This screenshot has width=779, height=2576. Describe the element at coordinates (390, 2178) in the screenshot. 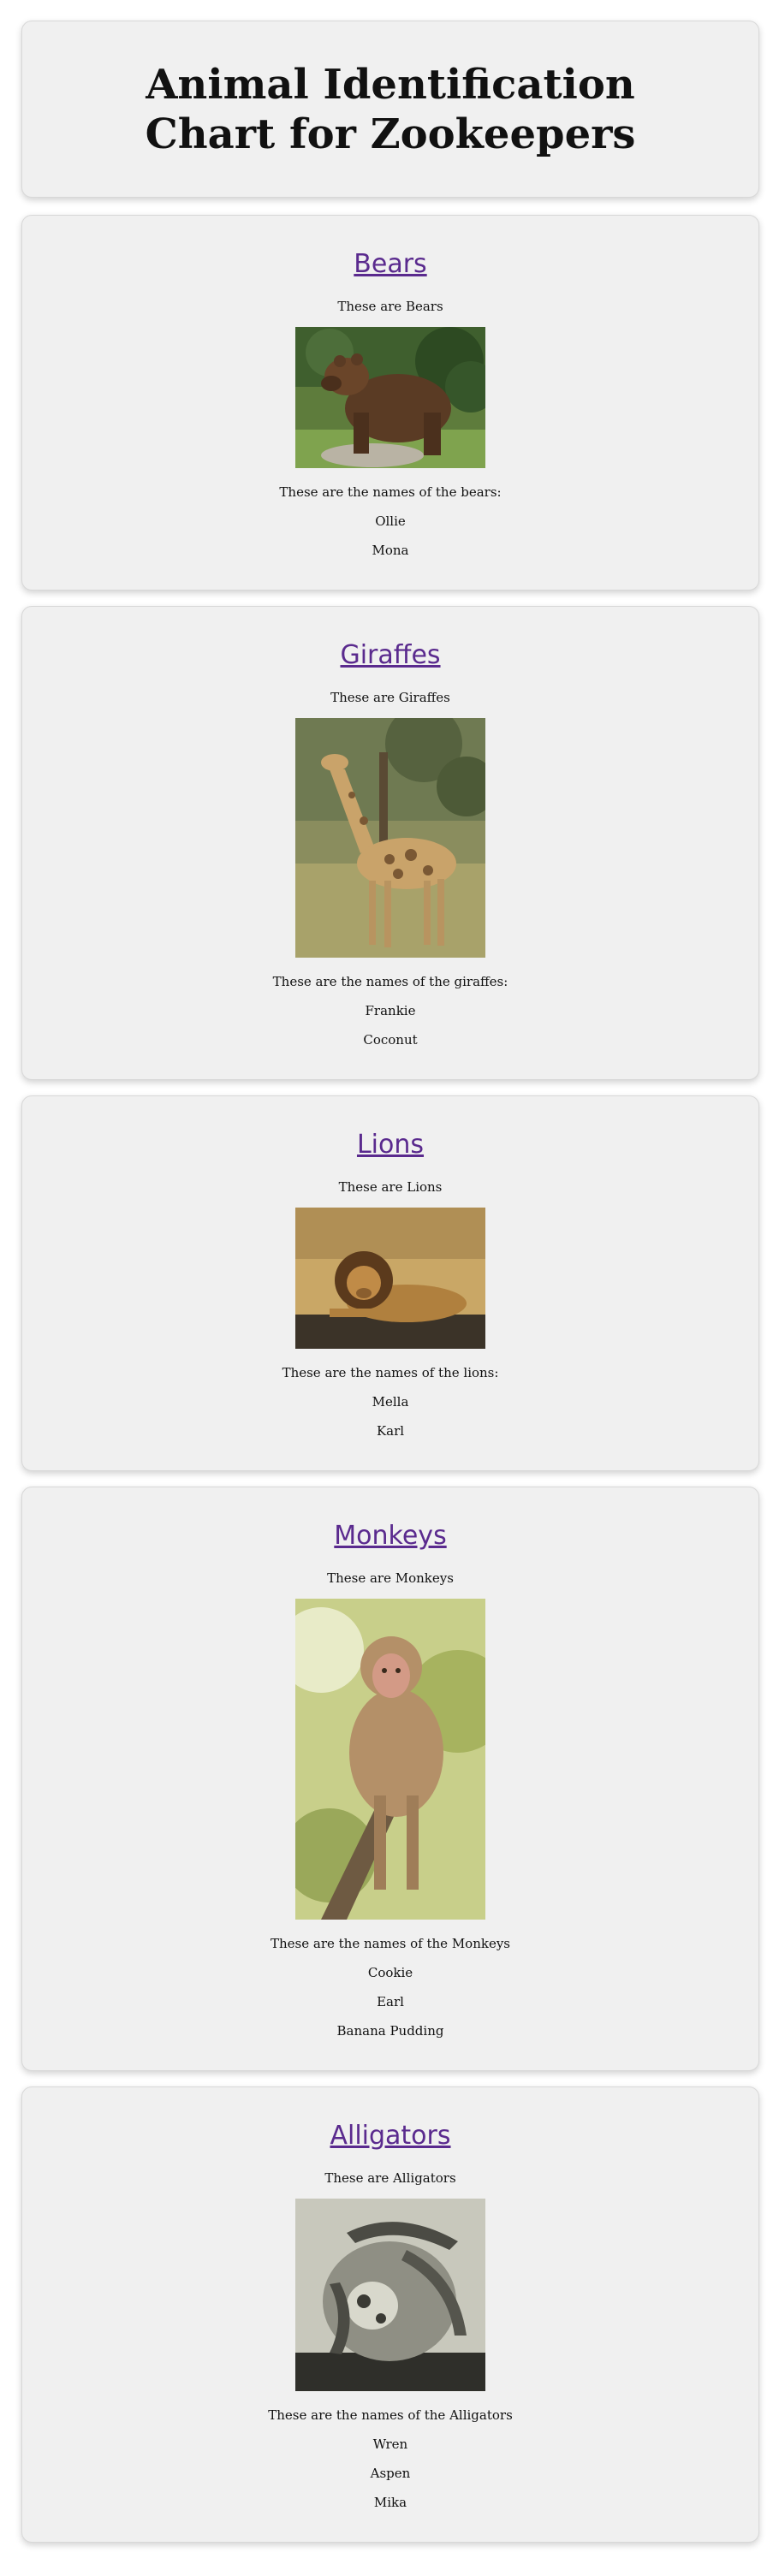

I see `animal-caption: These are Alligators` at that location.